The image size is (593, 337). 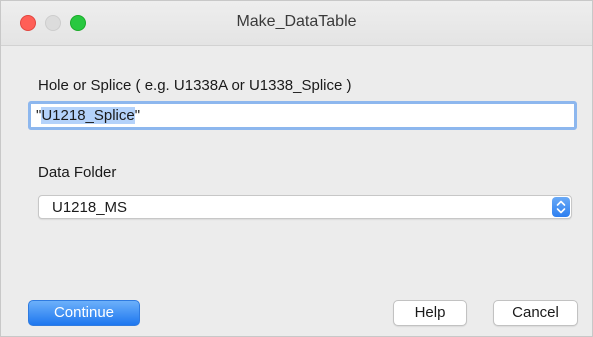 What do you see at coordinates (90, 207) in the screenshot?
I see `data-folder-selected-value: U1218_MS` at bounding box center [90, 207].